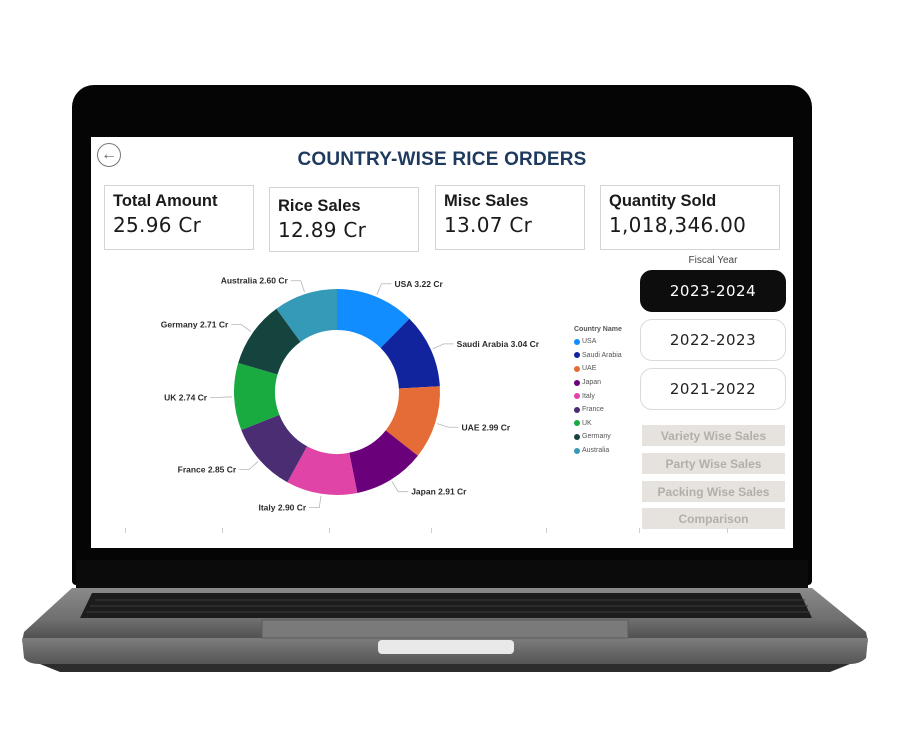  What do you see at coordinates (445, 629) in the screenshot?
I see `trackpad` at bounding box center [445, 629].